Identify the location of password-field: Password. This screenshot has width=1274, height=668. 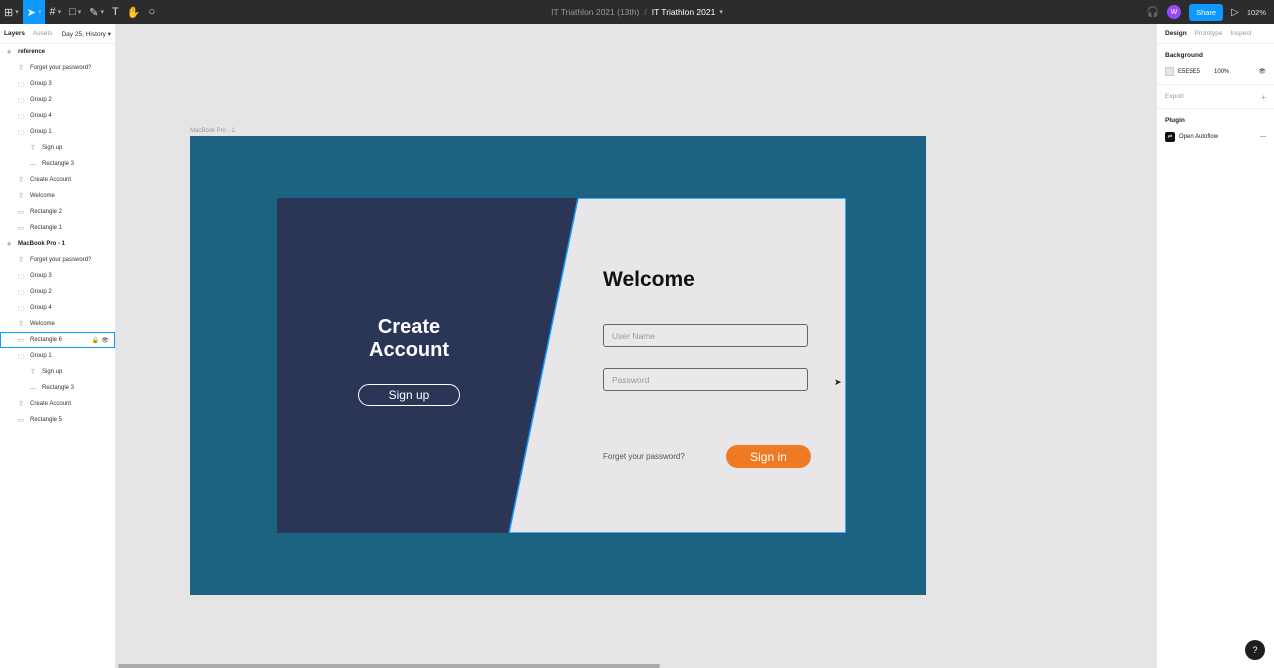
(705, 379).